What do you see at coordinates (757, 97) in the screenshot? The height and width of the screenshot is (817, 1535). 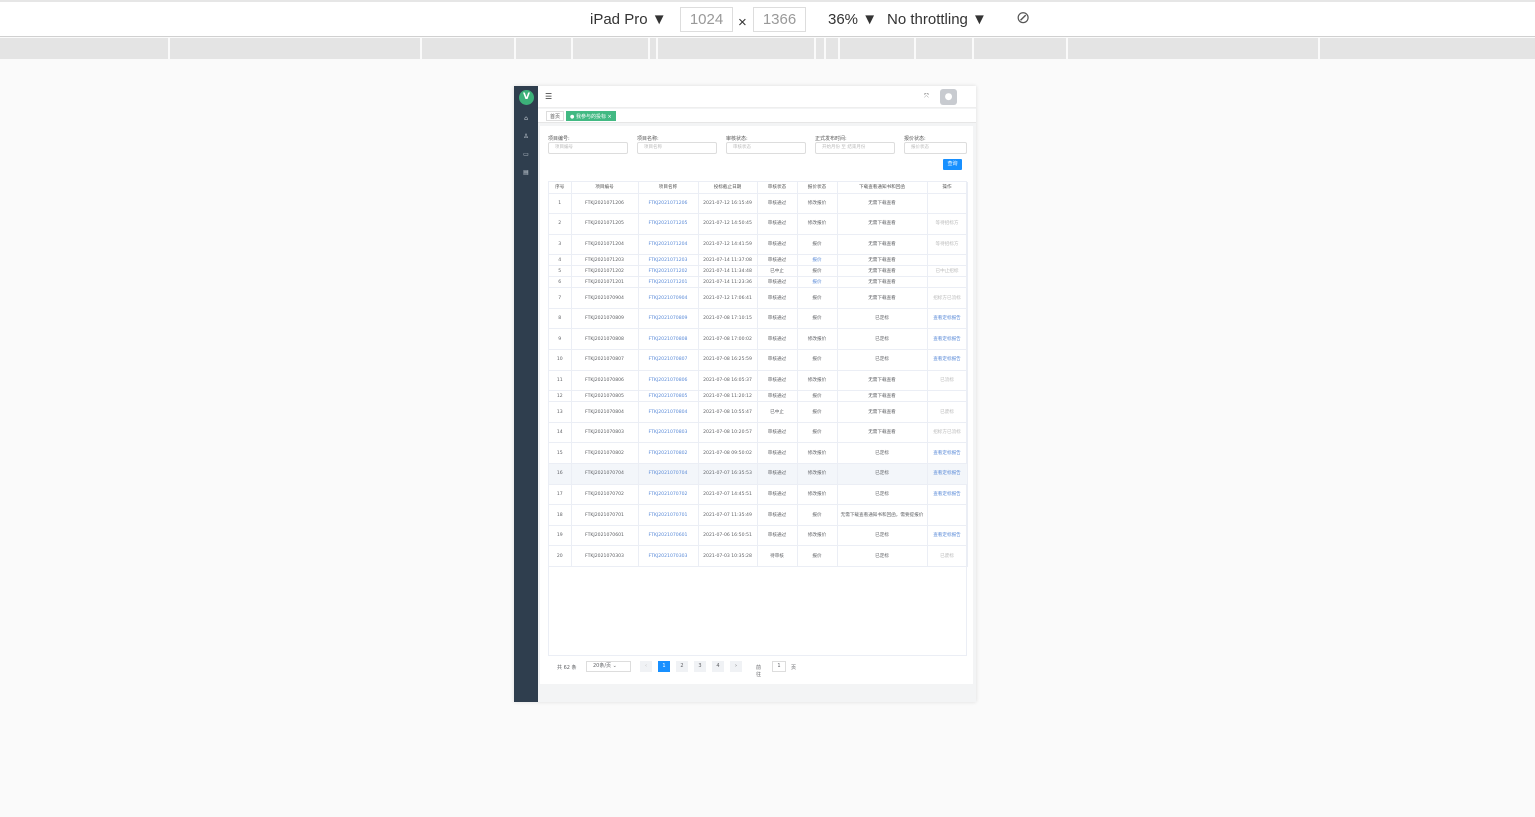 I see `top-header: ☰ ⤧ ●` at bounding box center [757, 97].